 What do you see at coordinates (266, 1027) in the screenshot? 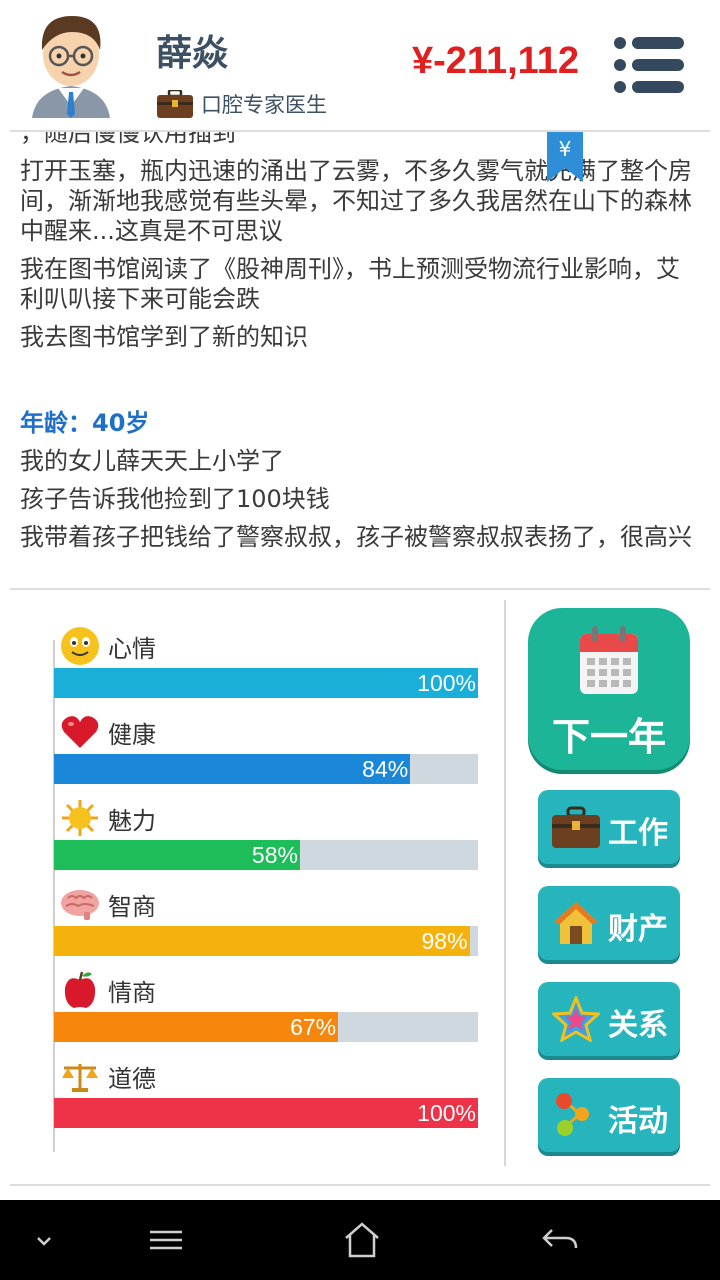
I see `stat-bar-track: 67%` at bounding box center [266, 1027].